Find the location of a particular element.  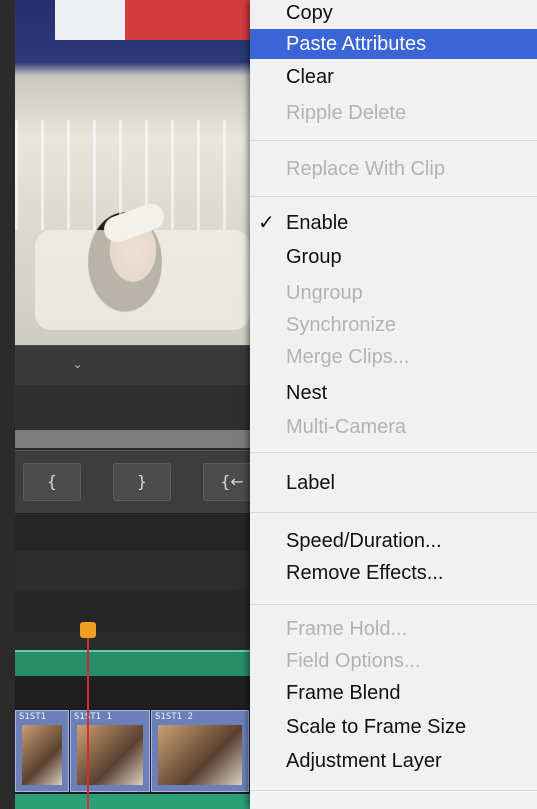

menu-item-frame-blend: Frame Blend is located at coordinates (393, 693).